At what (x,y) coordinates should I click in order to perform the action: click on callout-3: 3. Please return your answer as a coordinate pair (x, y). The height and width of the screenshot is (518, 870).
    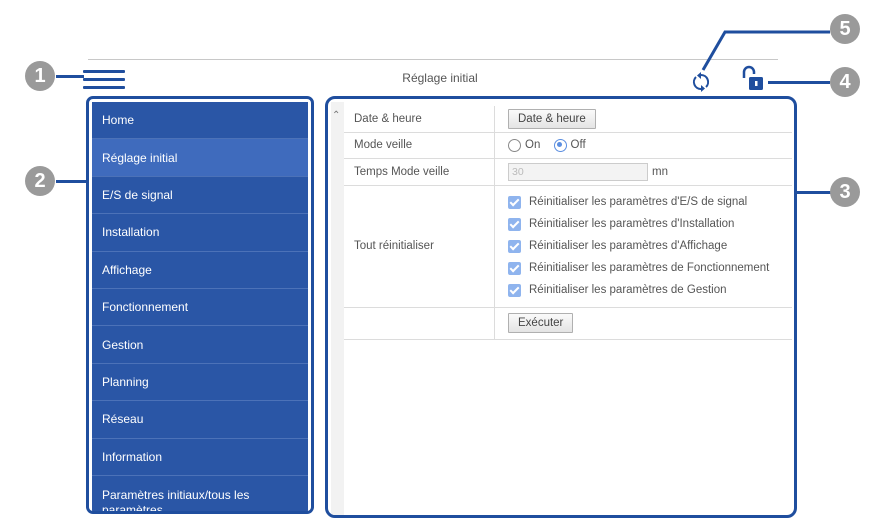
    Looking at the image, I should click on (845, 192).